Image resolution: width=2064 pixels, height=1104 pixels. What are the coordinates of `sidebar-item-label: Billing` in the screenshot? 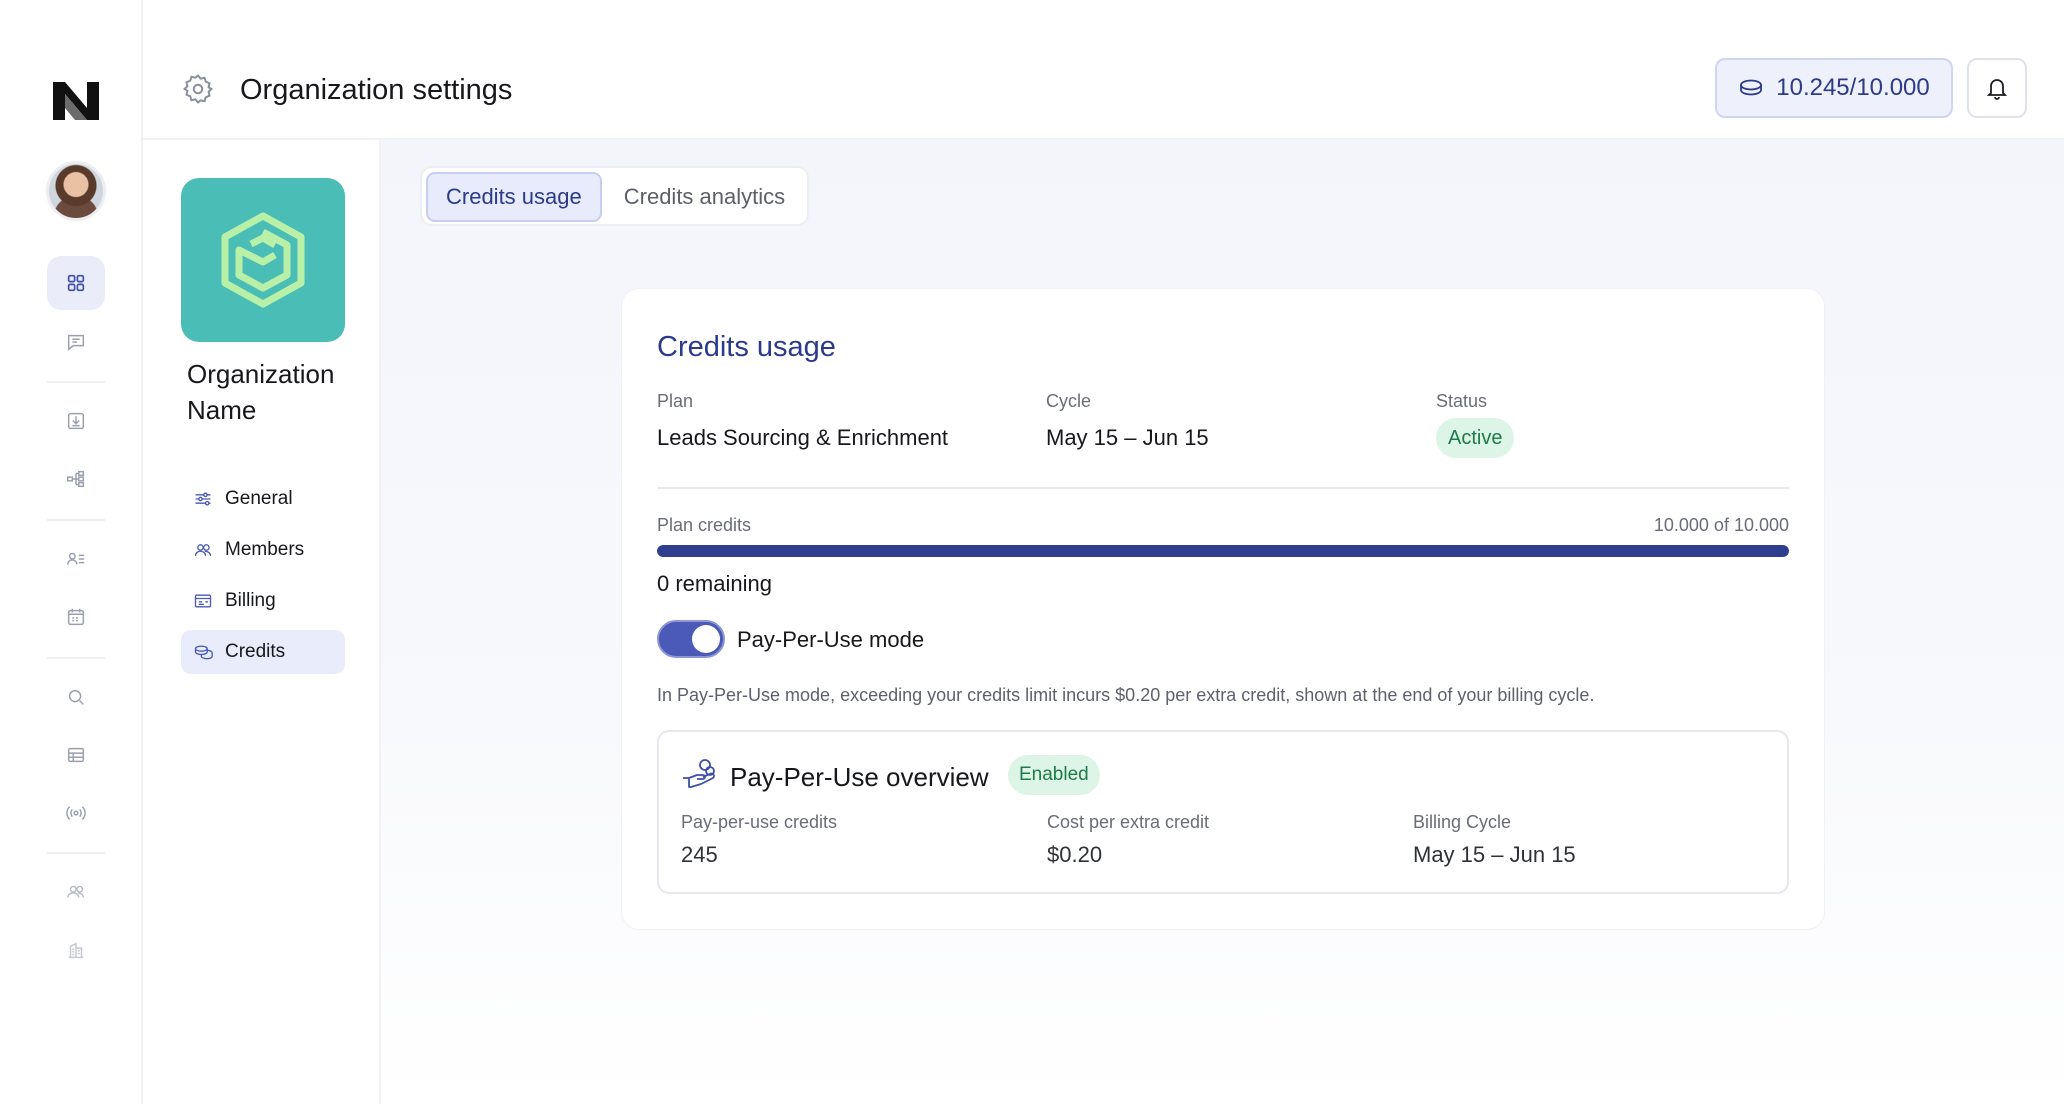 It's located at (250, 600).